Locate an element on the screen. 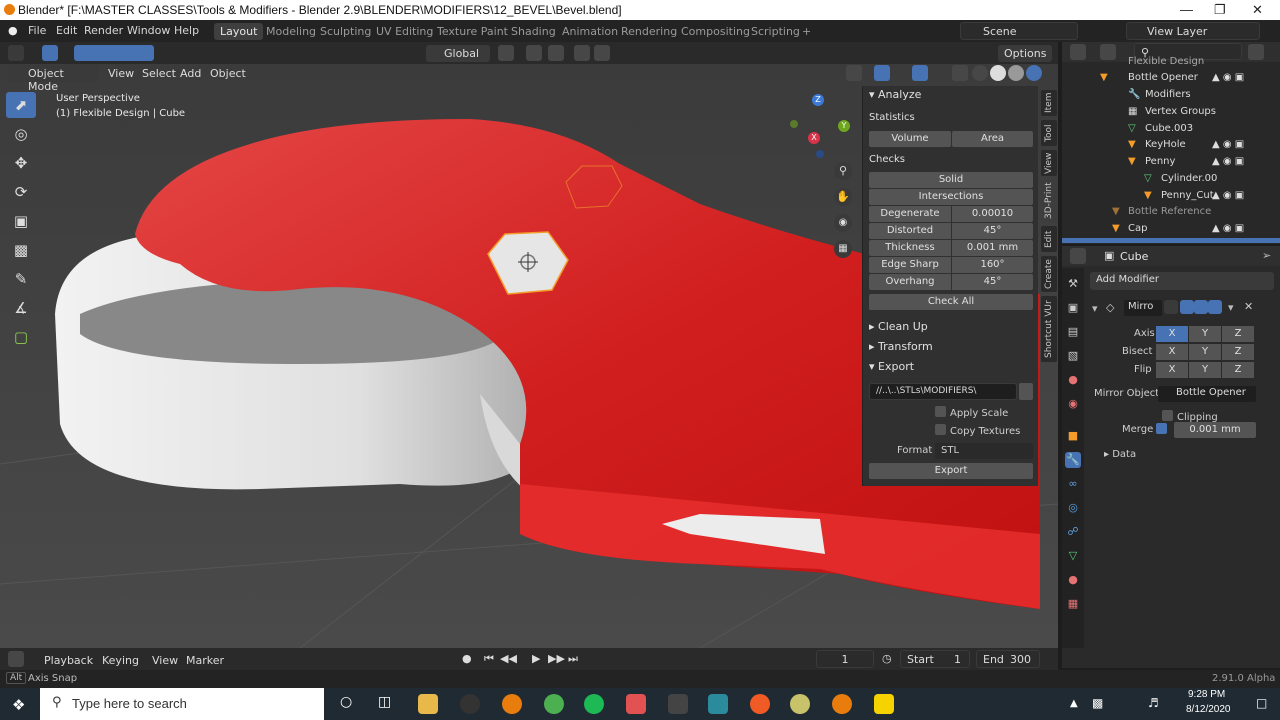 The height and width of the screenshot is (720, 1280). current-frame-field: 1 is located at coordinates (845, 659).